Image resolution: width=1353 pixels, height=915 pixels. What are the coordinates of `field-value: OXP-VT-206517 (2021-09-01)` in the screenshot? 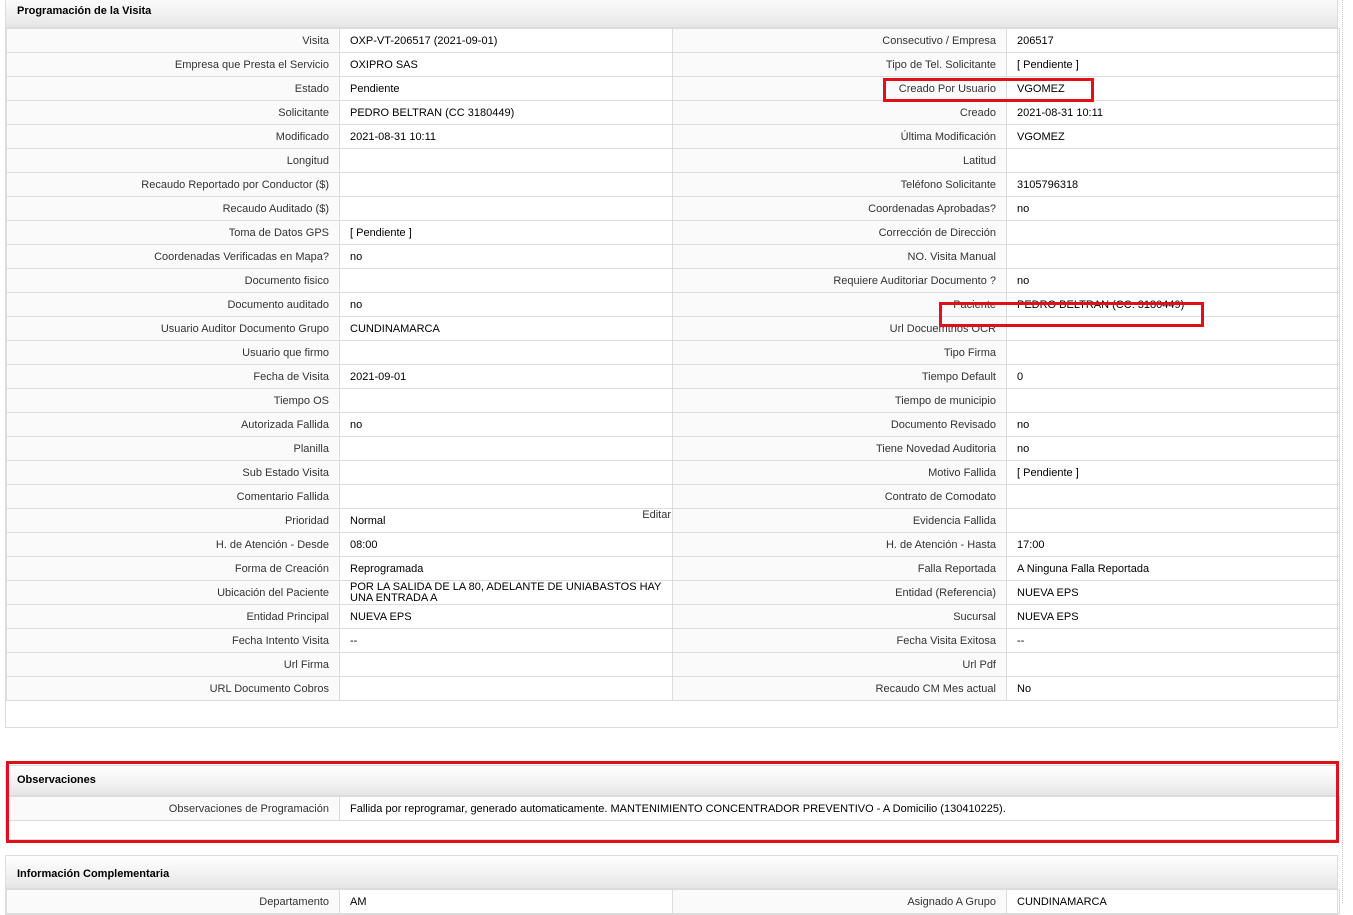 It's located at (506, 40).